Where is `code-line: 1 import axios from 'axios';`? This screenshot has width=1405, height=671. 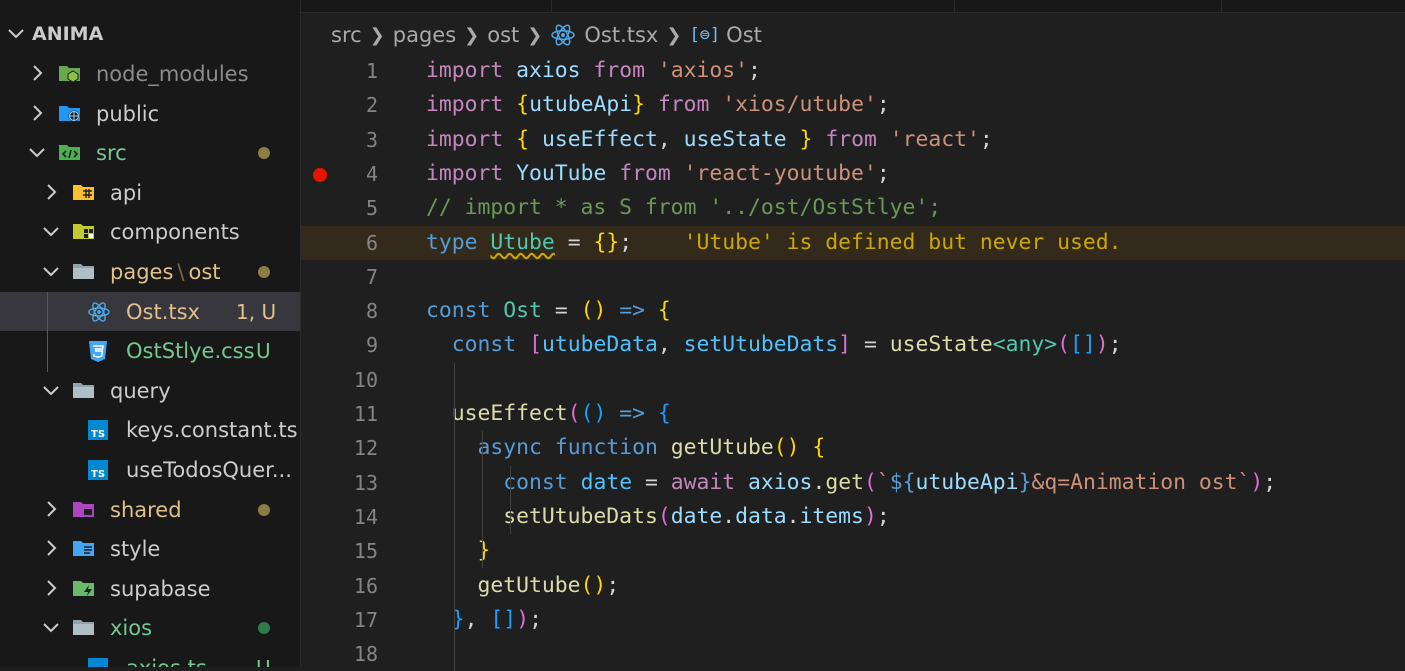 code-line: 1 import axios from 'axios'; is located at coordinates (853, 71).